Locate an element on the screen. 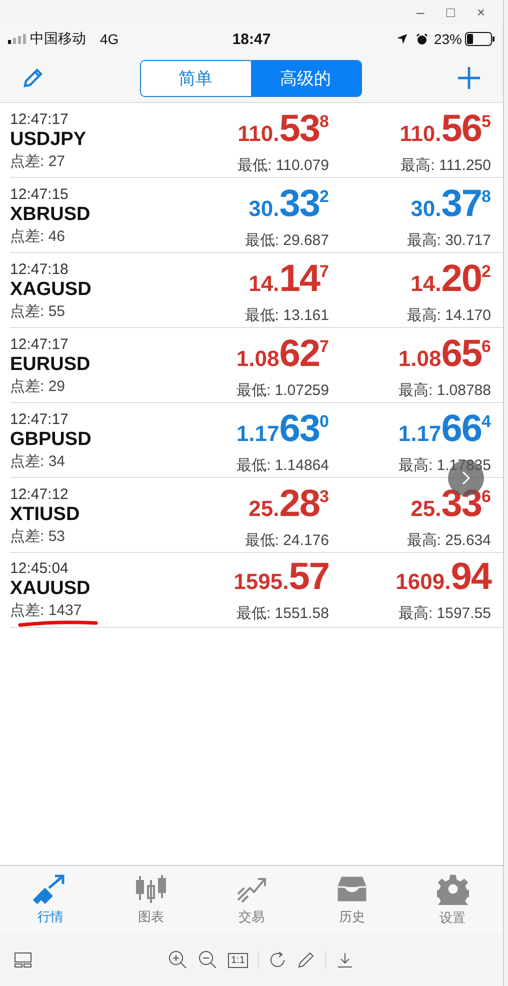 This screenshot has width=508, height=986. chevron-right-icon is located at coordinates (466, 478).